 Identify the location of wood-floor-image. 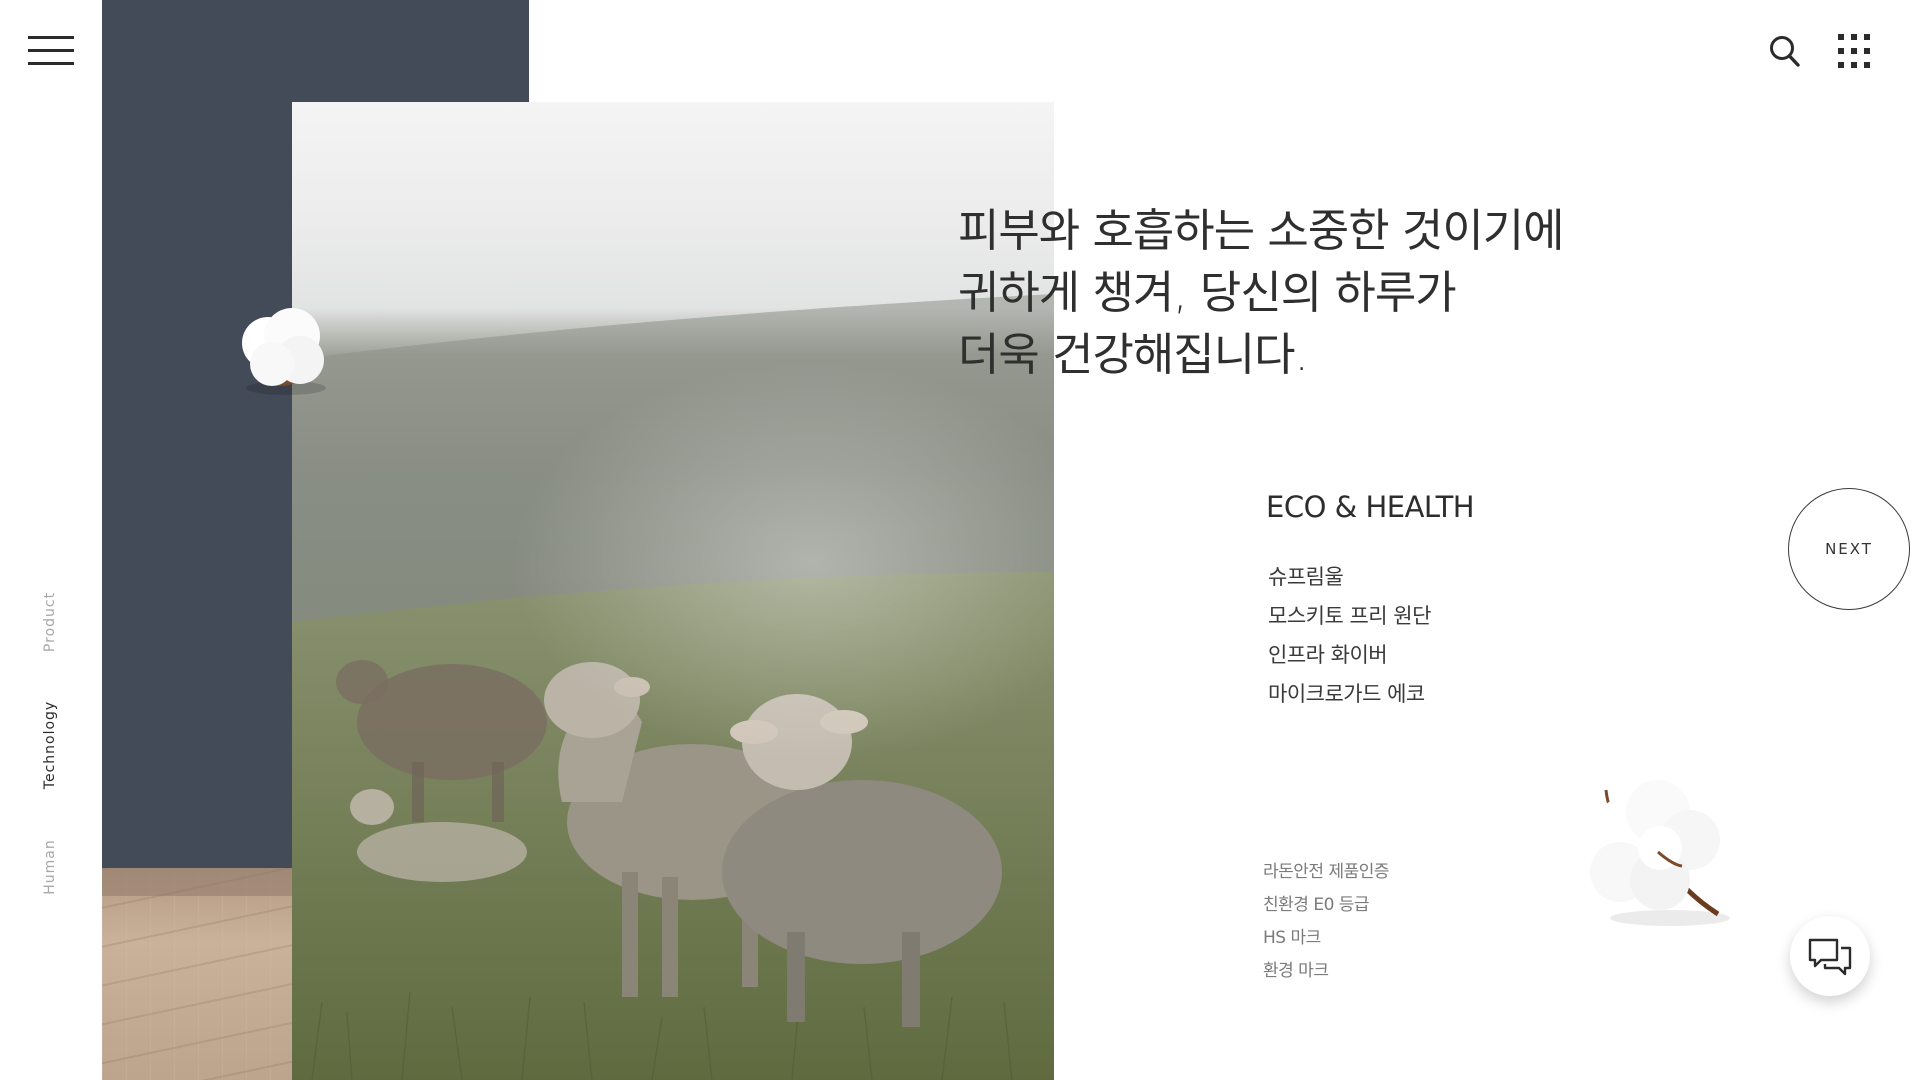
(197, 974).